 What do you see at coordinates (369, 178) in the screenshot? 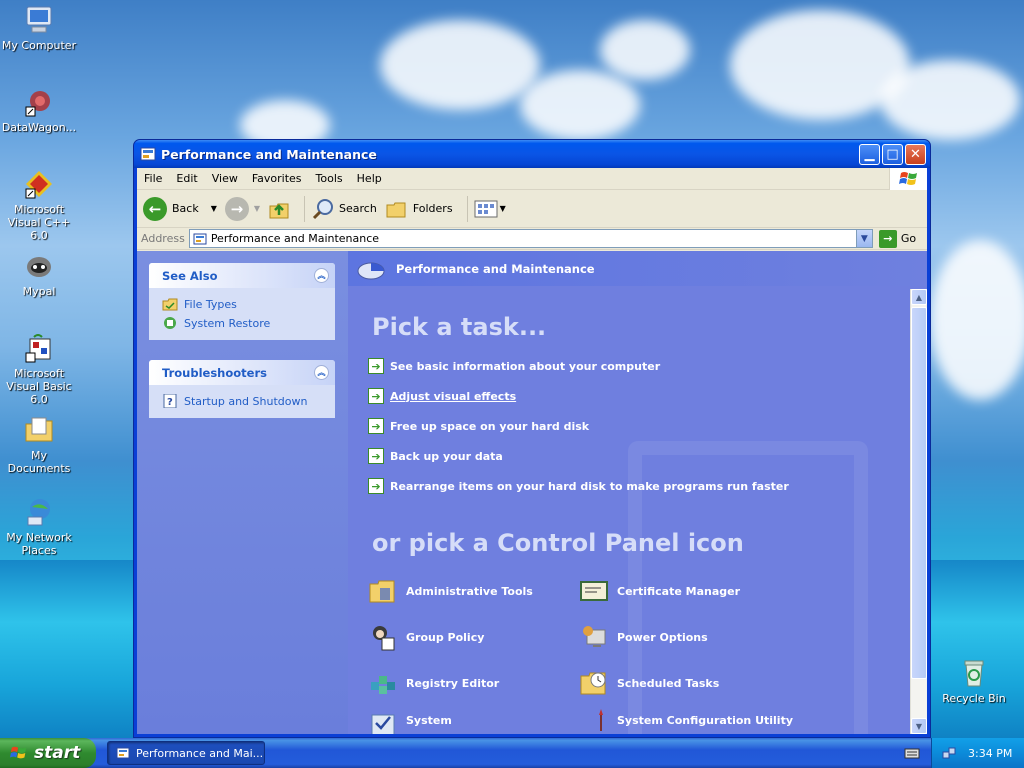
I see `menu-help: Help` at bounding box center [369, 178].